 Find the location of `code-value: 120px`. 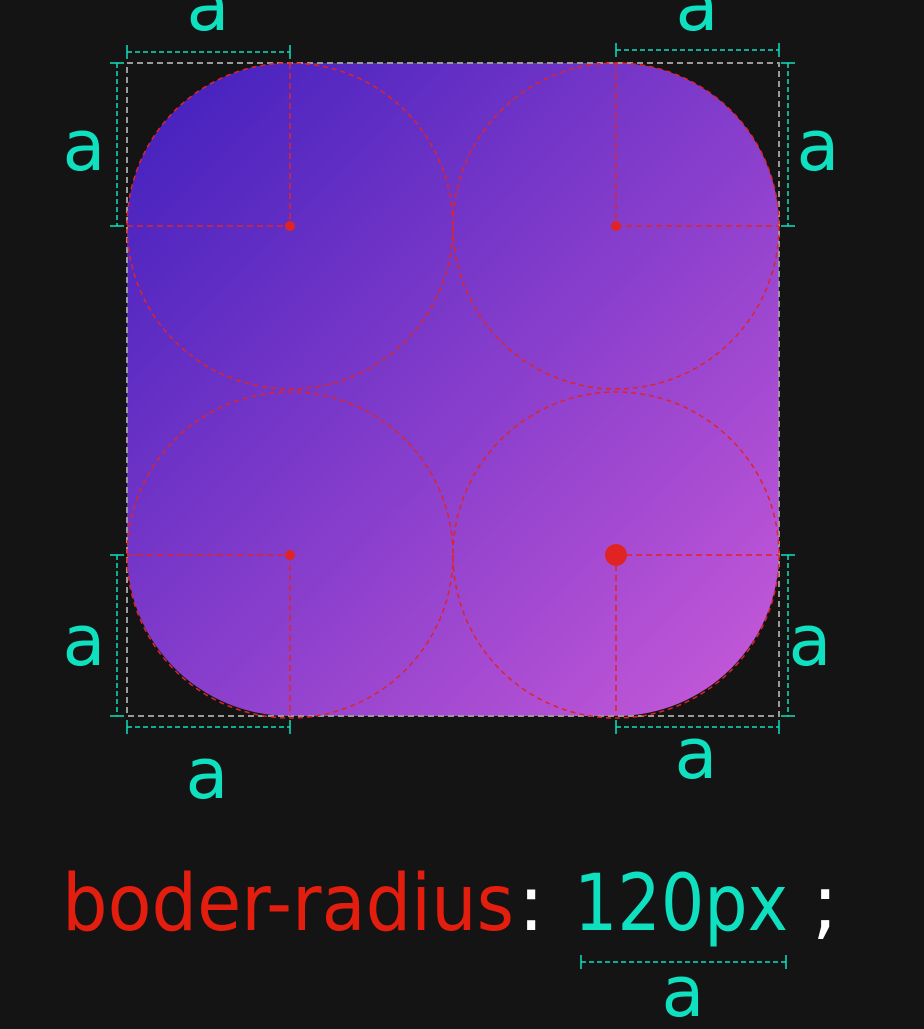

code-value: 120px is located at coordinates (681, 904).